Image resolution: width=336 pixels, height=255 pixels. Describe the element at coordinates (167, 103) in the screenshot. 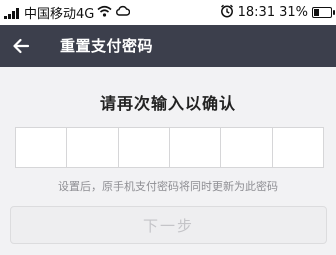

I see `confirm-prompt: 请再次输入以确认` at that location.